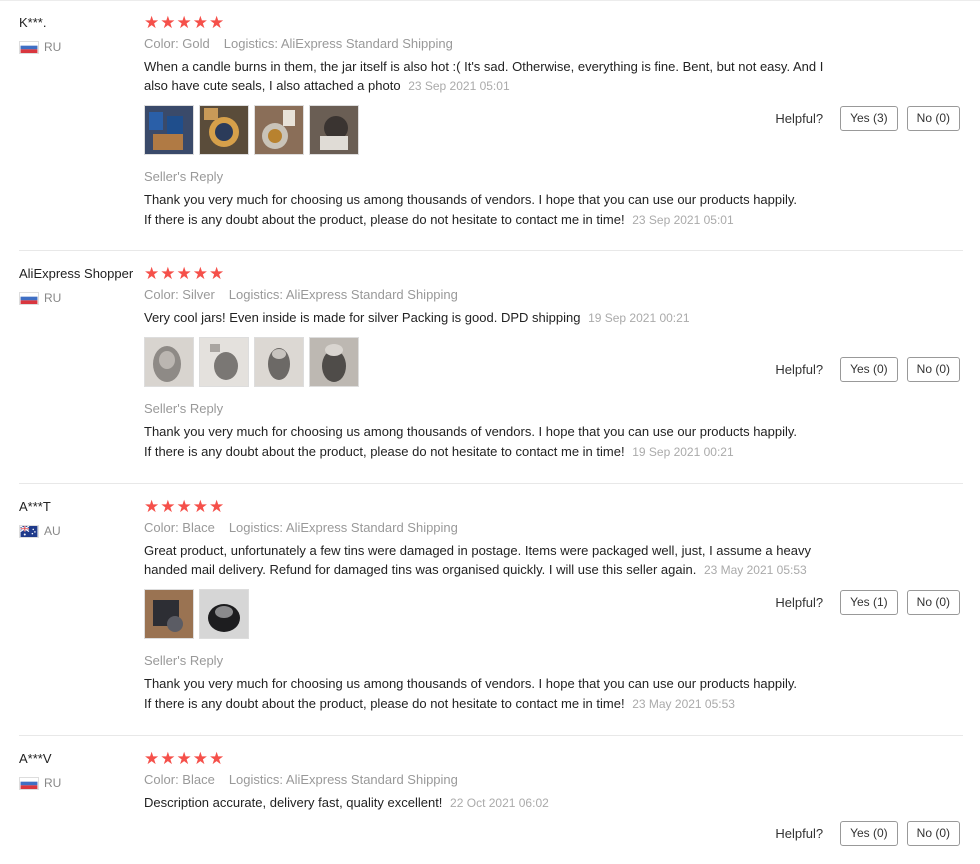  I want to click on helpful-controls: Helpful? Yes (3) No (0), so click(867, 118).